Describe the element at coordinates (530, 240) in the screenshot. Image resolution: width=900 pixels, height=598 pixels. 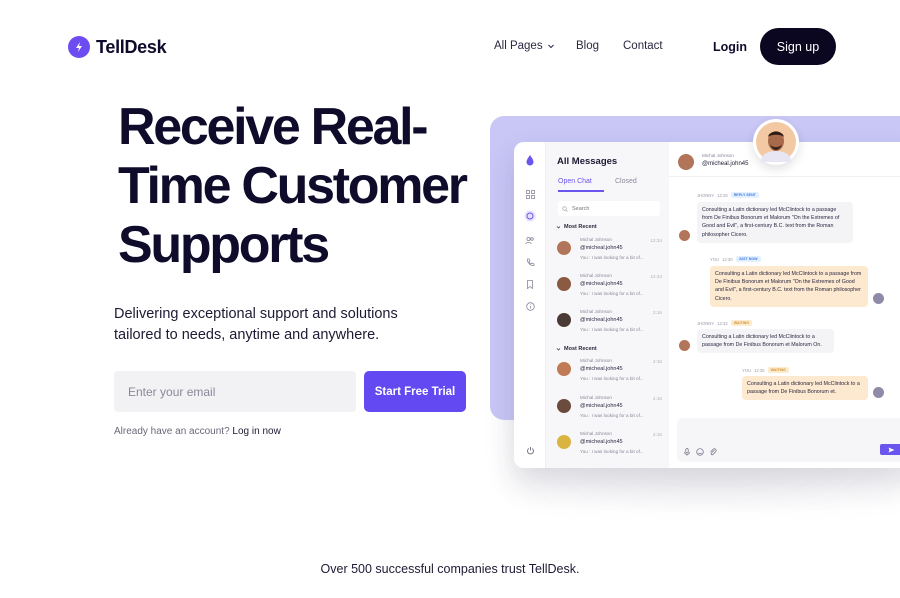
I see `users-icon` at that location.